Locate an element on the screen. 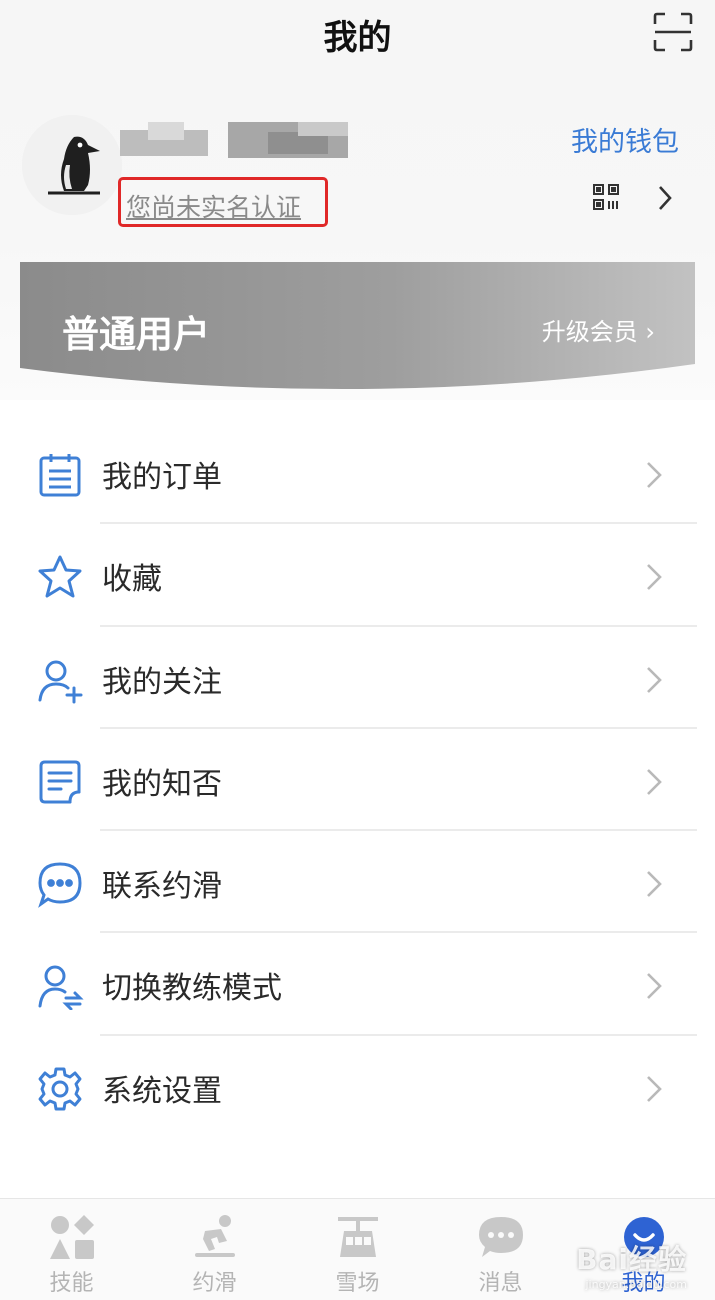  menu-item-label: 系统设置 is located at coordinates (162, 1091).